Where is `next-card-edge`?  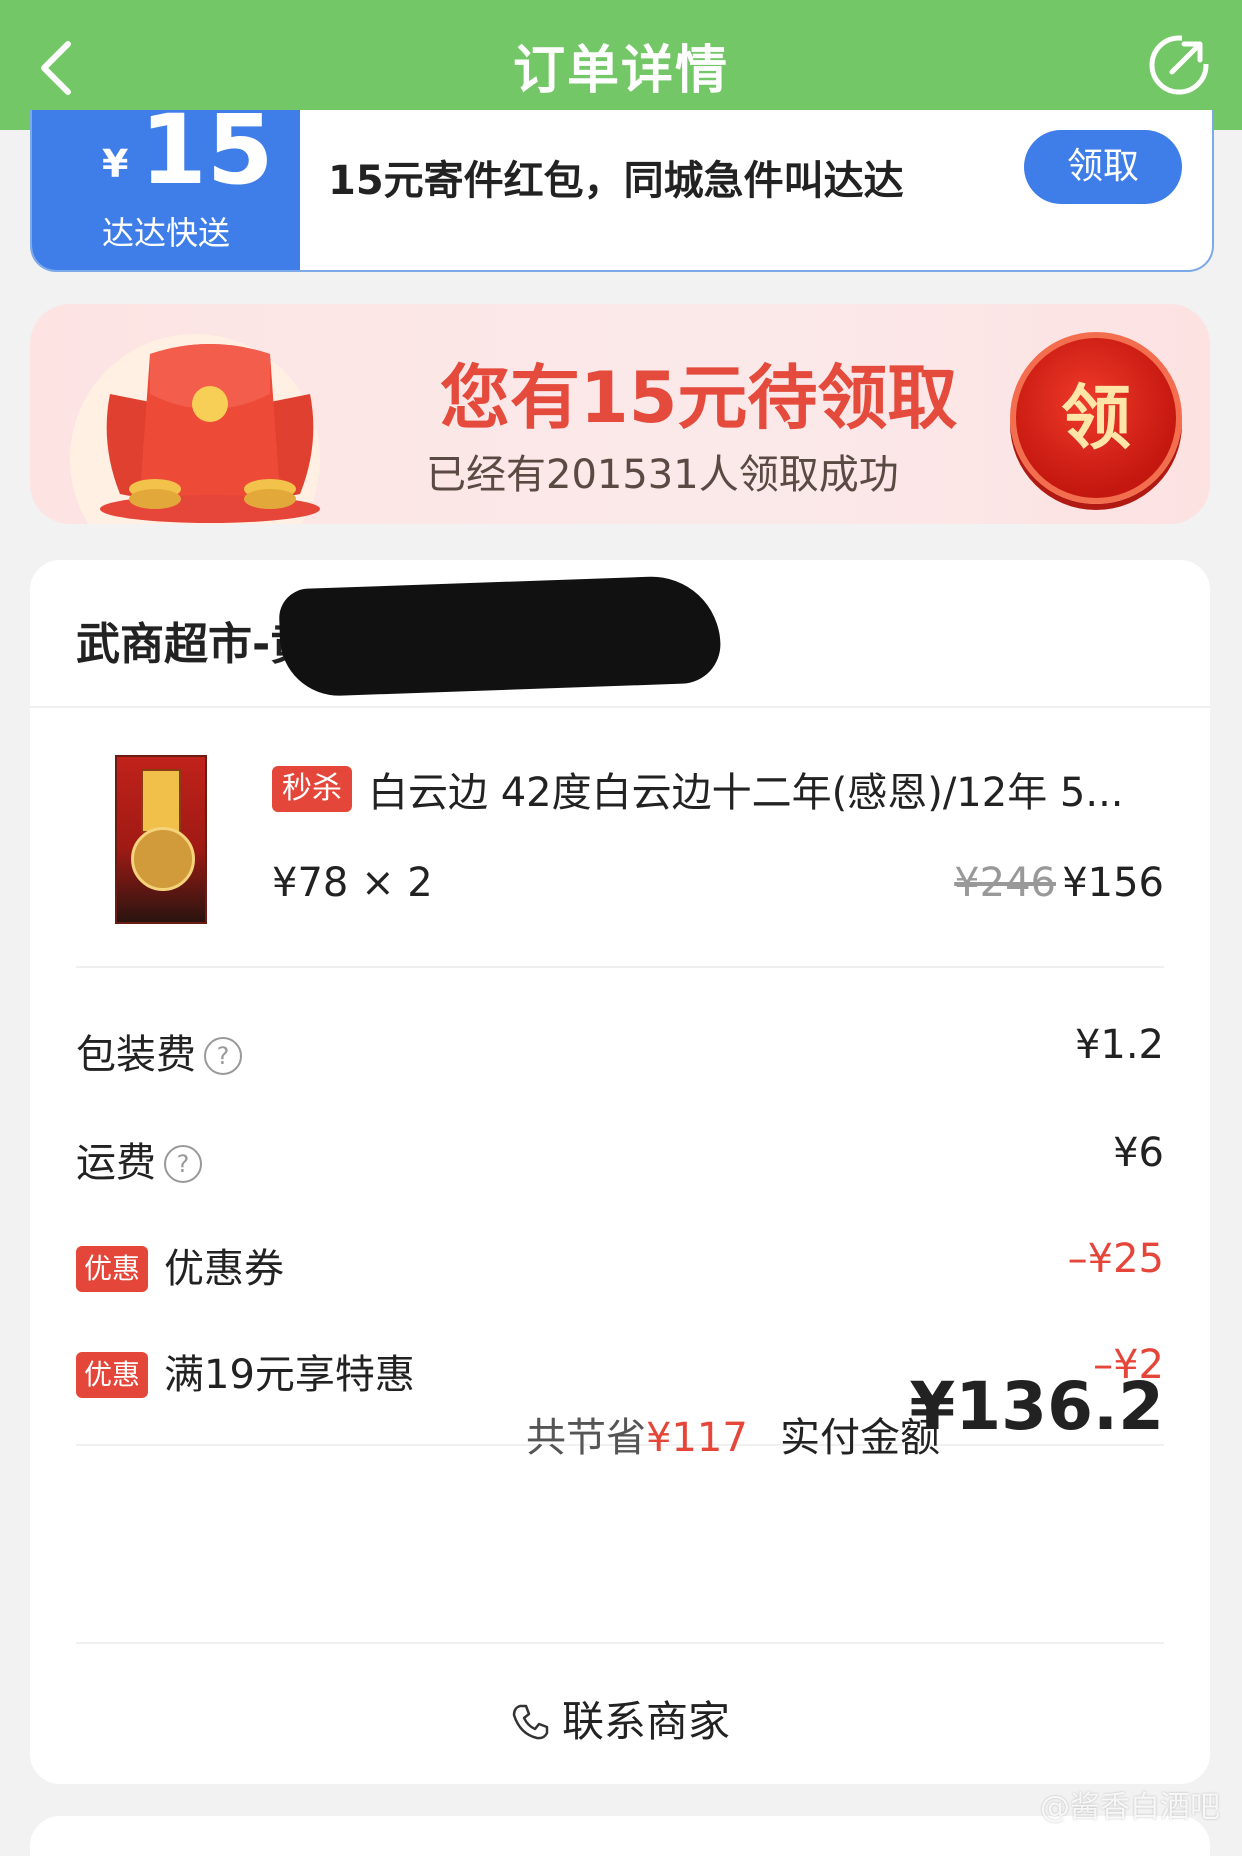
next-card-edge is located at coordinates (620, 1836).